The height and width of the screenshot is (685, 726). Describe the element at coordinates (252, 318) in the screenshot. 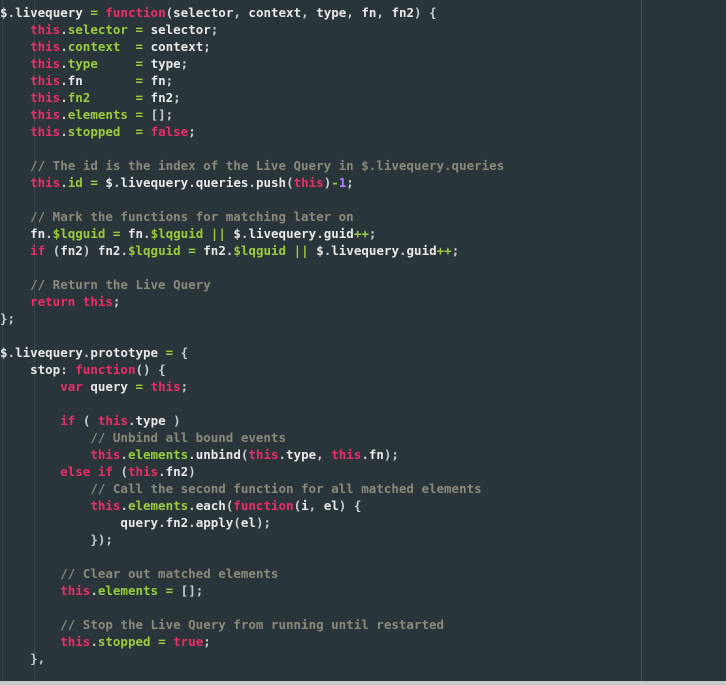

I see `code-line: };` at that location.